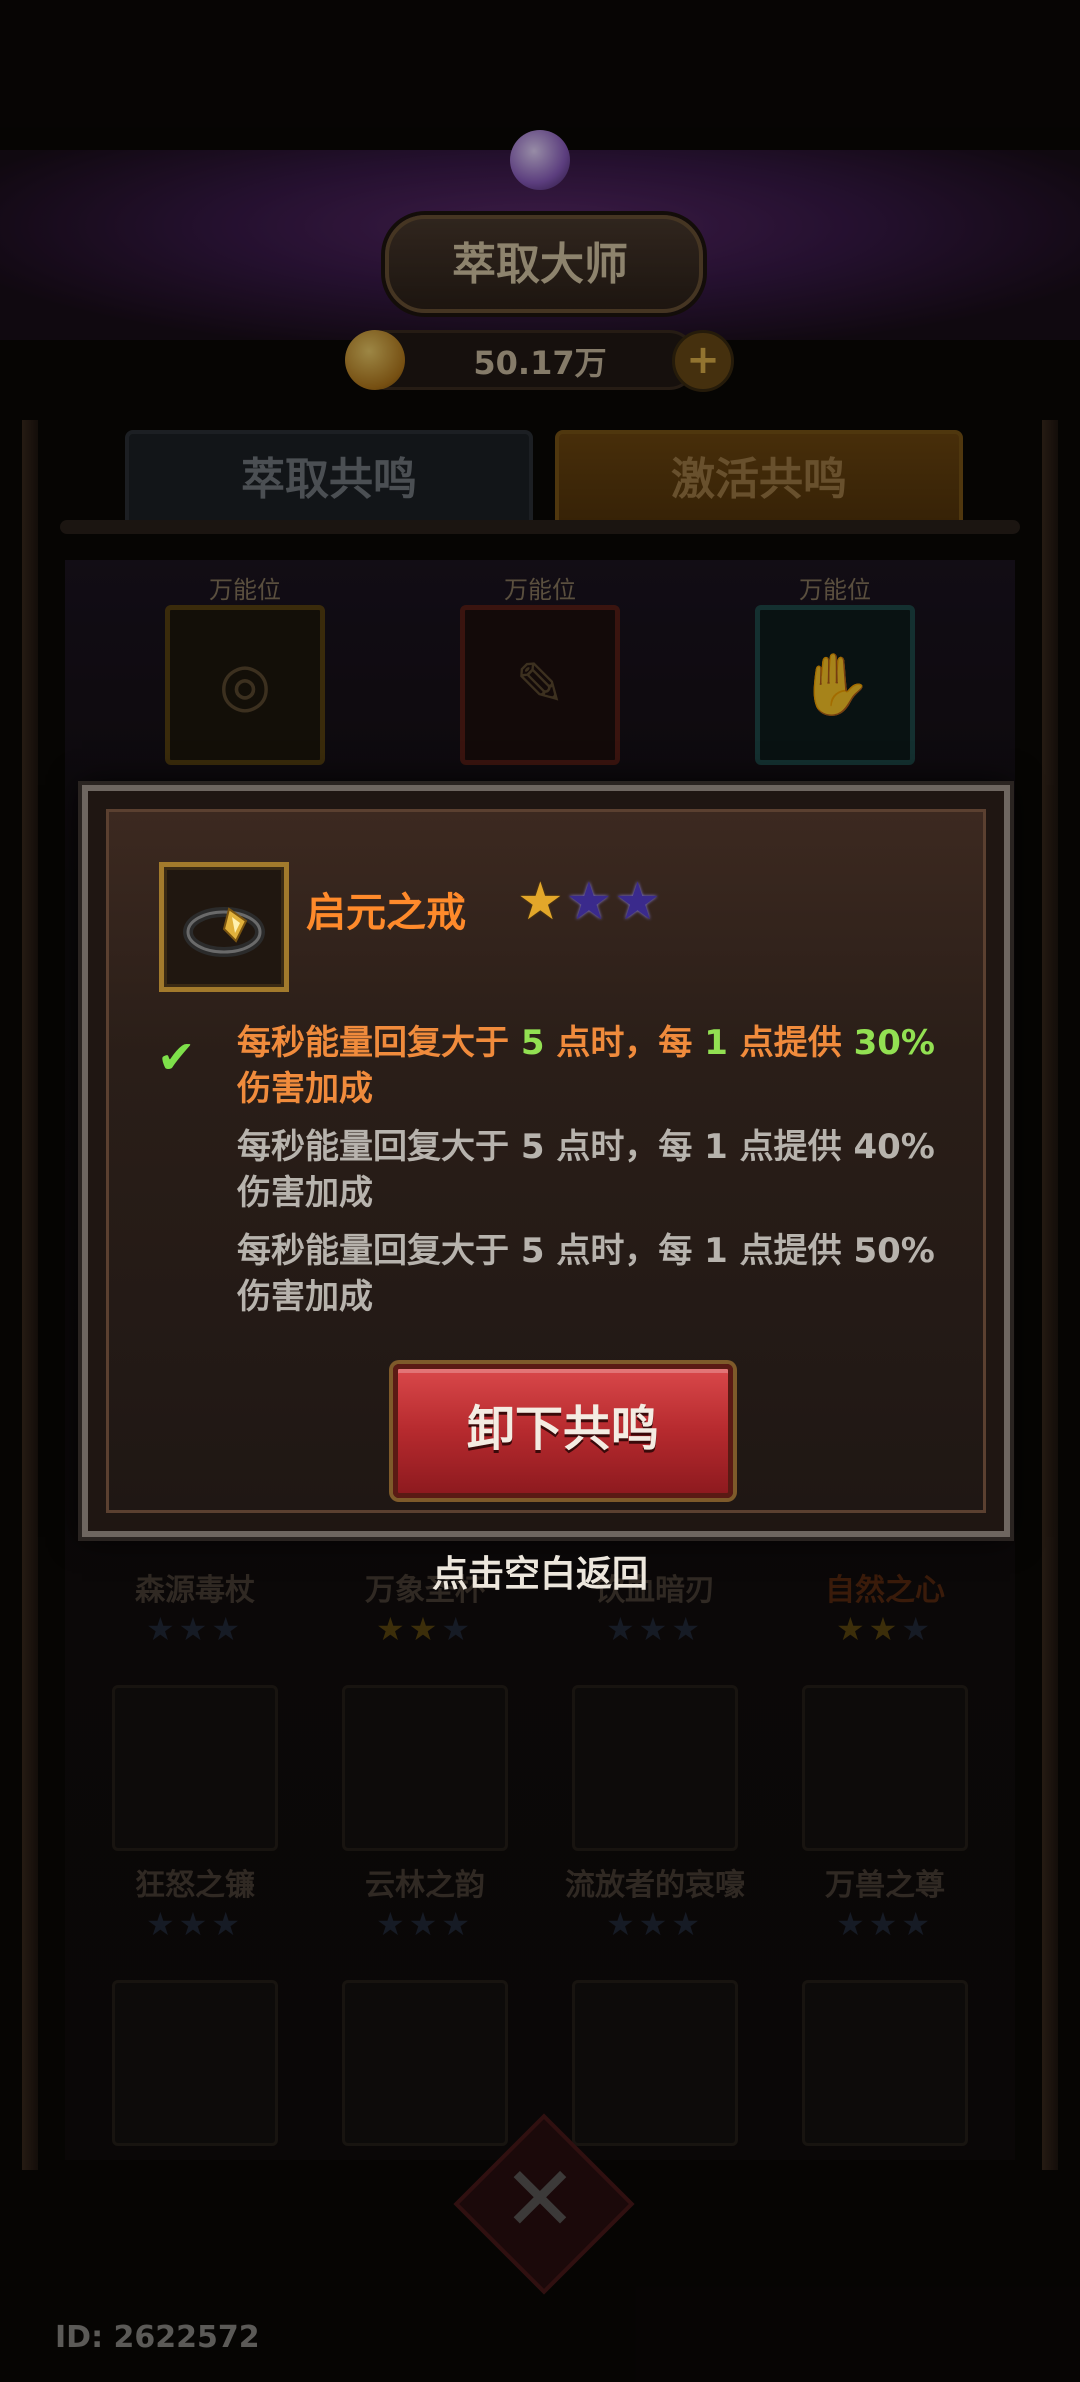  I want to click on item-icon-frame, so click(224, 927).